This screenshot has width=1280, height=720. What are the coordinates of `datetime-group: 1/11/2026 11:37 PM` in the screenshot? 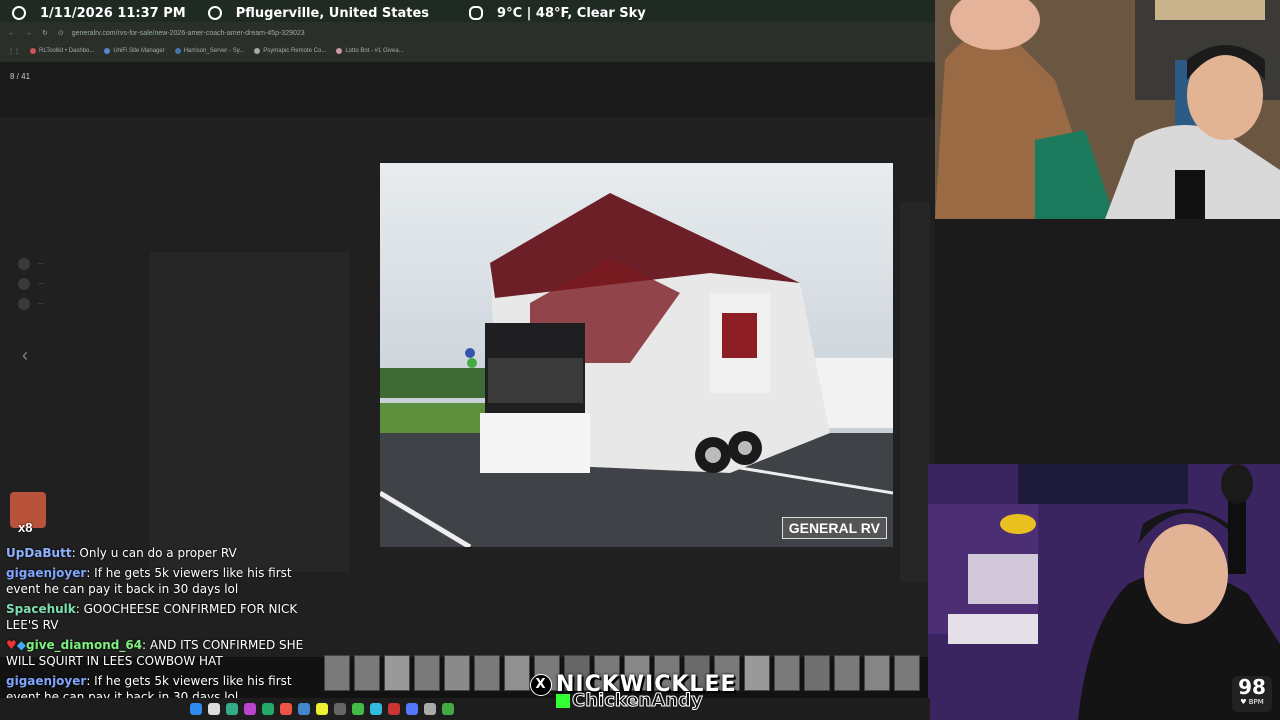 It's located at (99, 13).